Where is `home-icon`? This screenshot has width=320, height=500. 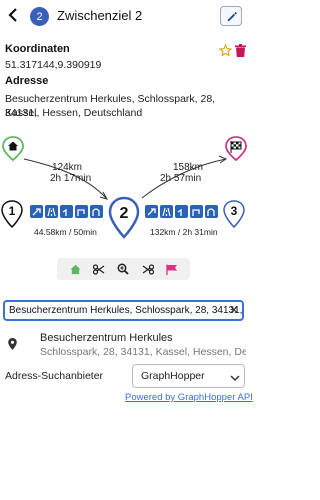 home-icon is located at coordinates (75, 269).